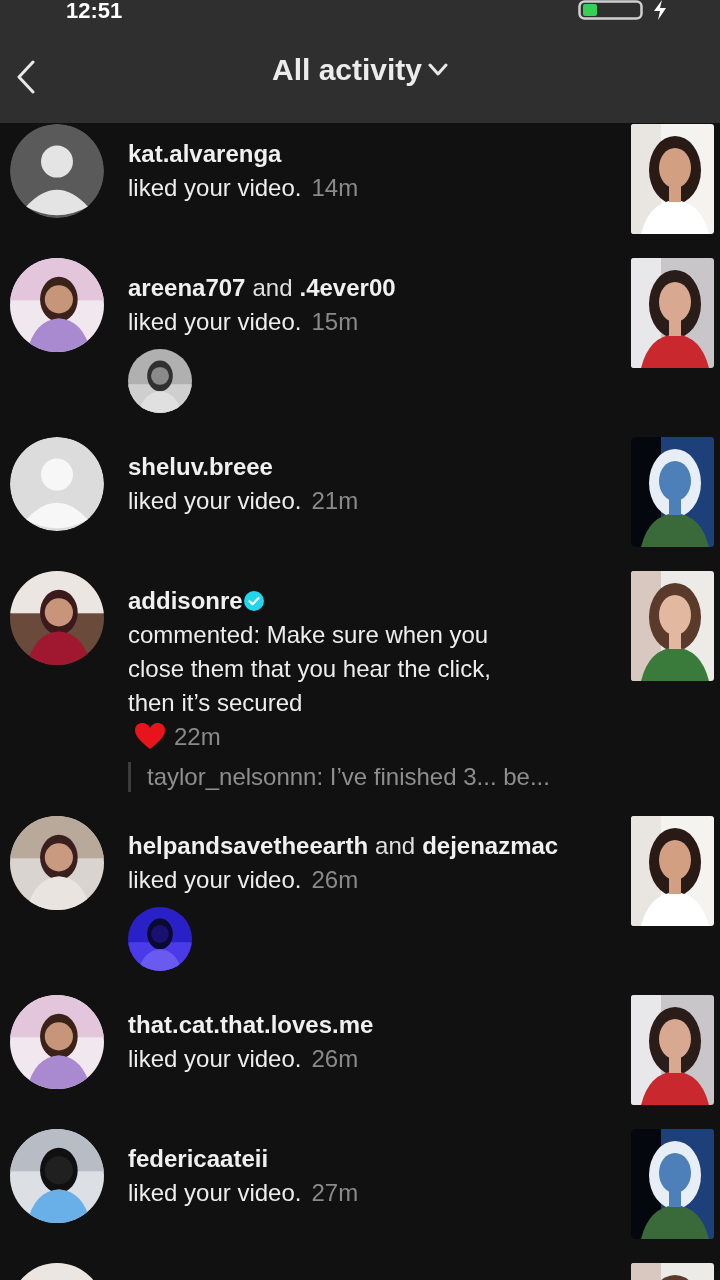 The width and height of the screenshot is (720, 1280). What do you see at coordinates (347, 288) in the screenshot?
I see `username: .4ever00` at bounding box center [347, 288].